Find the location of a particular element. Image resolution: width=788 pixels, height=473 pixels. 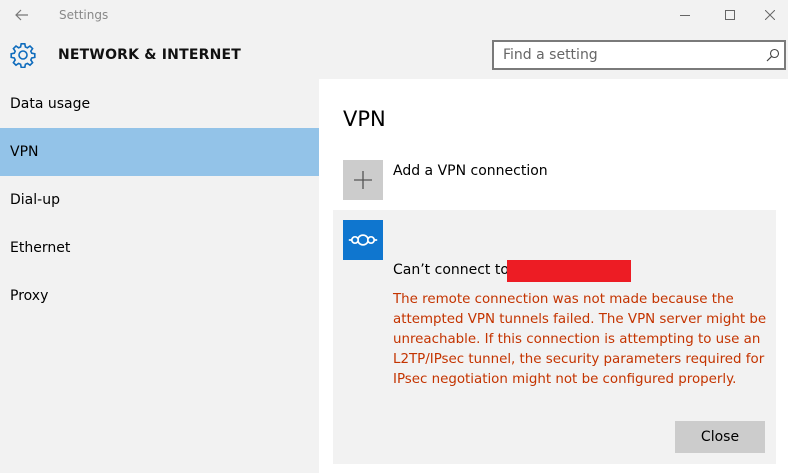

minimize-button is located at coordinates (685, 15).